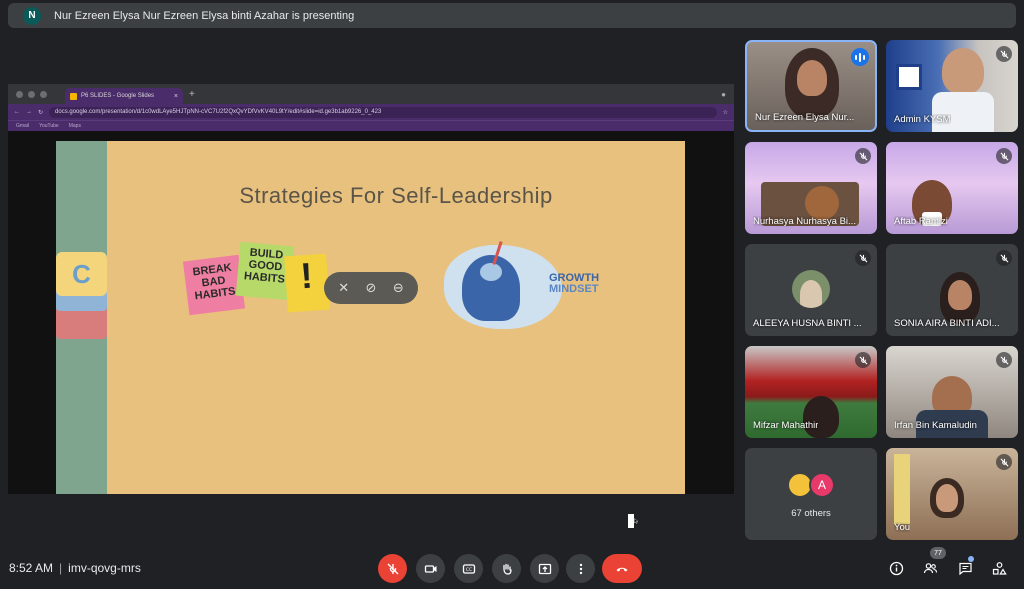 This screenshot has height=589, width=1024. Describe the element at coordinates (860, 57) in the screenshot. I see `speaking-indicator-icon` at that location.